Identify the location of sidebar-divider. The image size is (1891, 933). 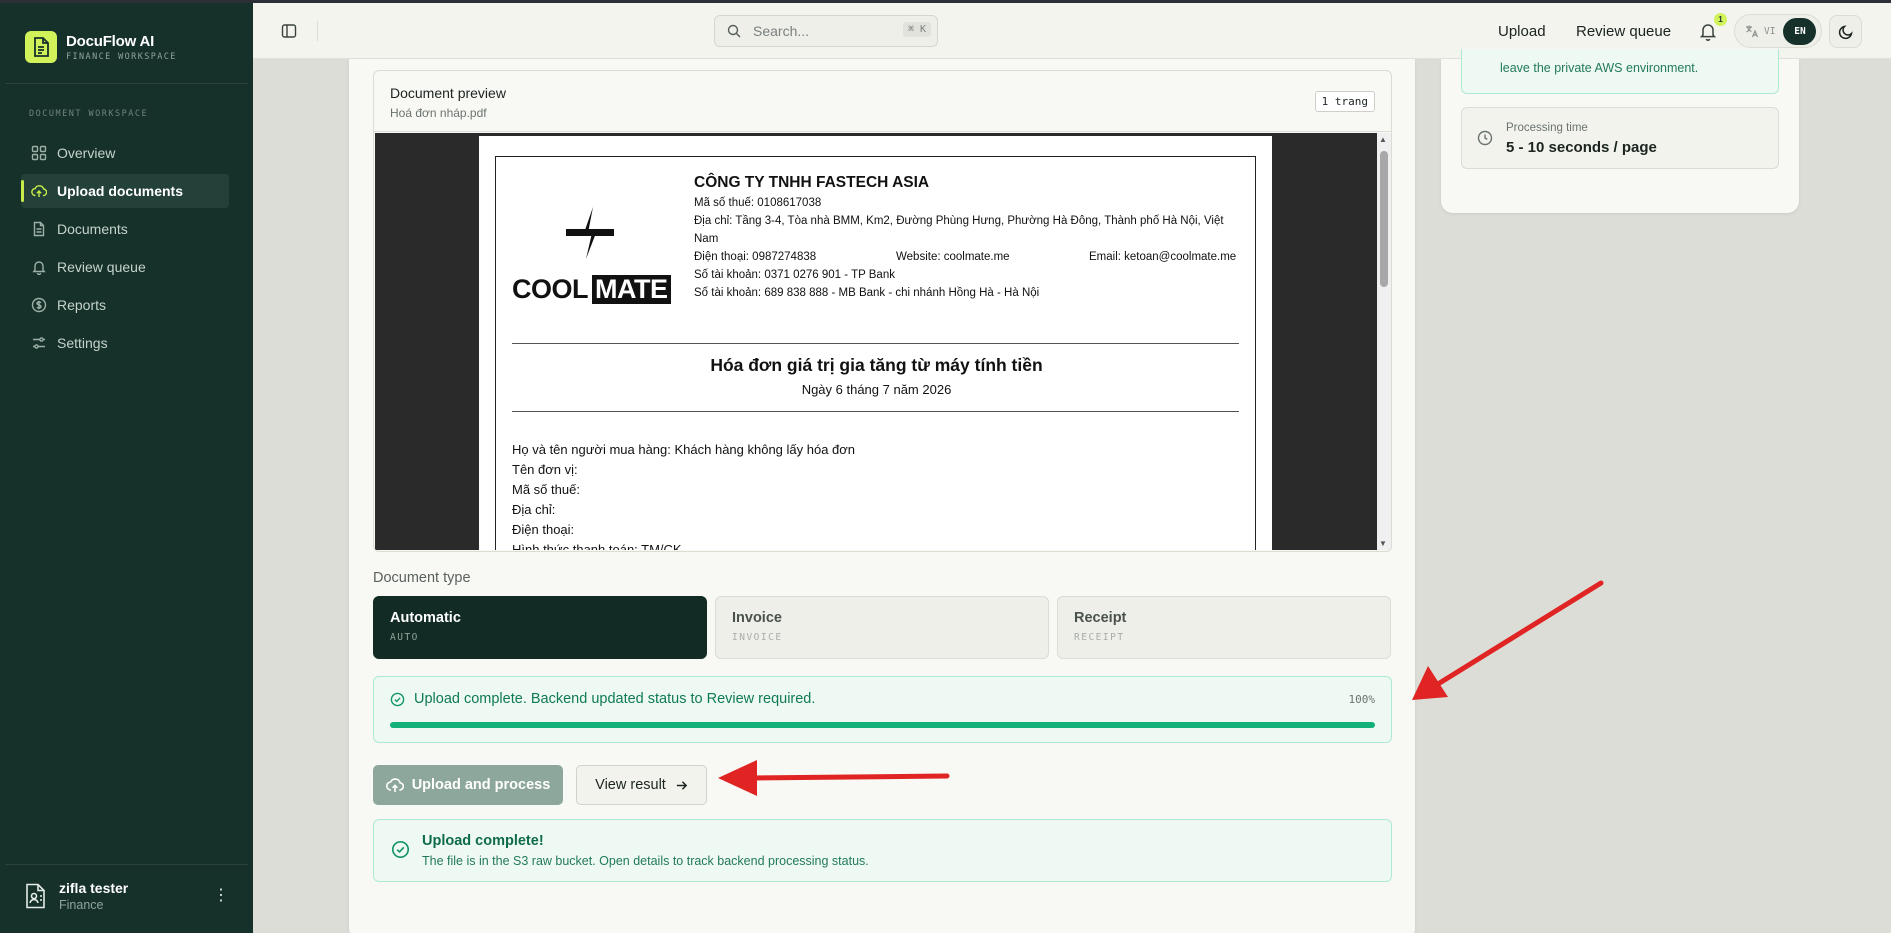
(126, 83).